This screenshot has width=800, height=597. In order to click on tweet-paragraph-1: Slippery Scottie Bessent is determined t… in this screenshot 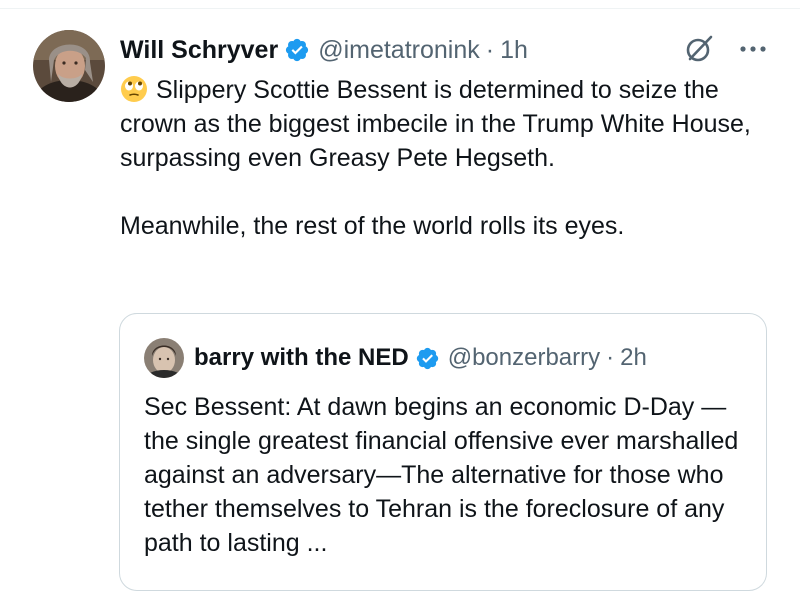, I will do `click(450, 124)`.